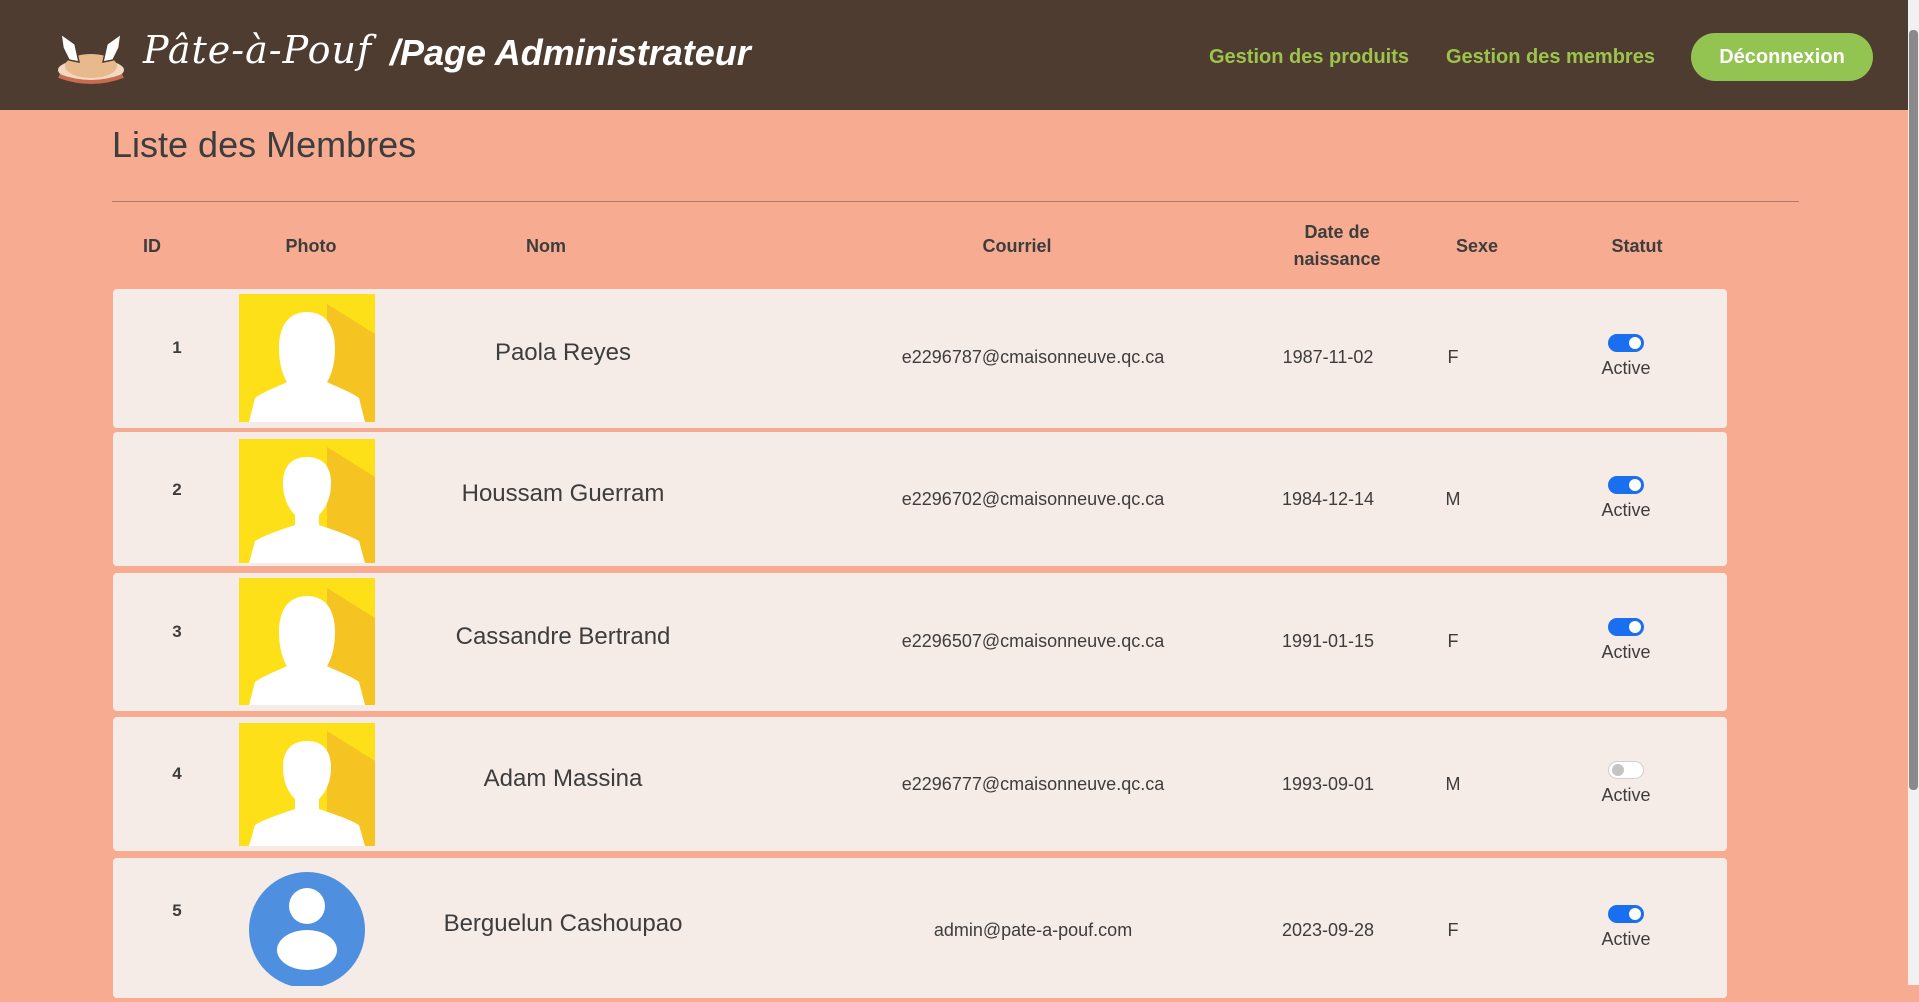 This screenshot has height=1002, width=1919. Describe the element at coordinates (177, 773) in the screenshot. I see `member-id: 4` at that location.